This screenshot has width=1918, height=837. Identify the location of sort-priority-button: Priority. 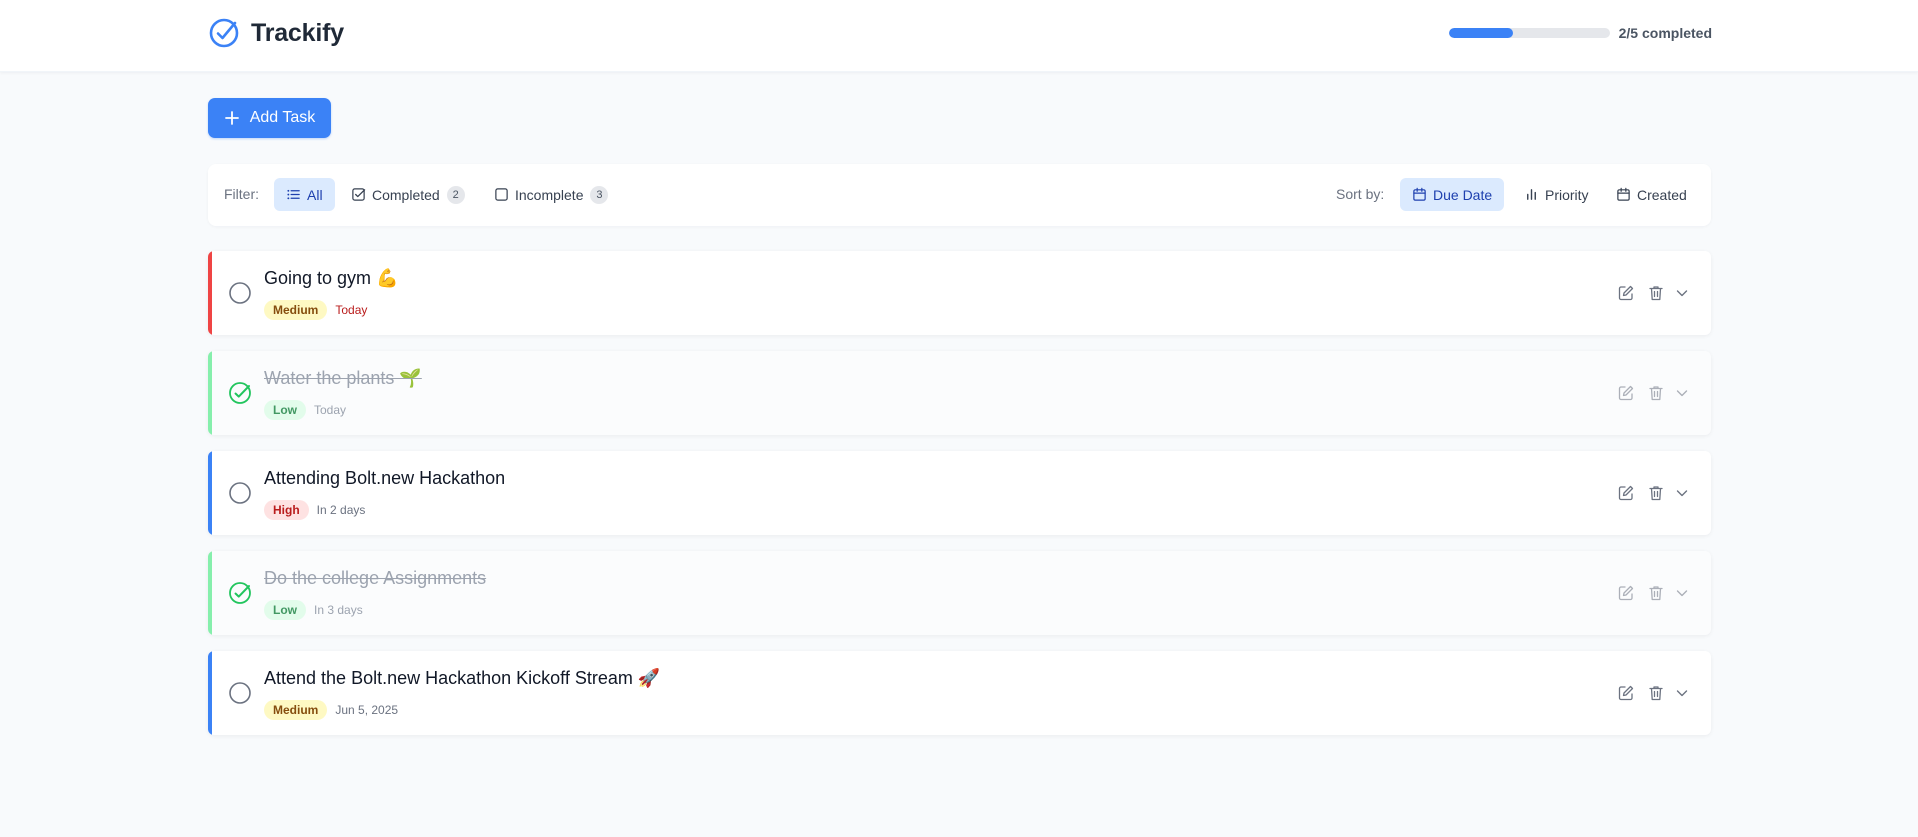
(1556, 194).